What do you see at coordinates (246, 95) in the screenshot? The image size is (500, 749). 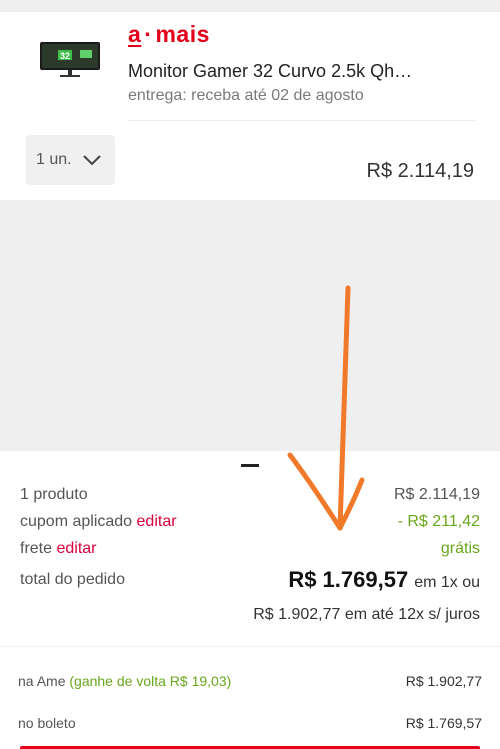 I see `delivery-estimate: entrega: receba até 02 de agosto` at bounding box center [246, 95].